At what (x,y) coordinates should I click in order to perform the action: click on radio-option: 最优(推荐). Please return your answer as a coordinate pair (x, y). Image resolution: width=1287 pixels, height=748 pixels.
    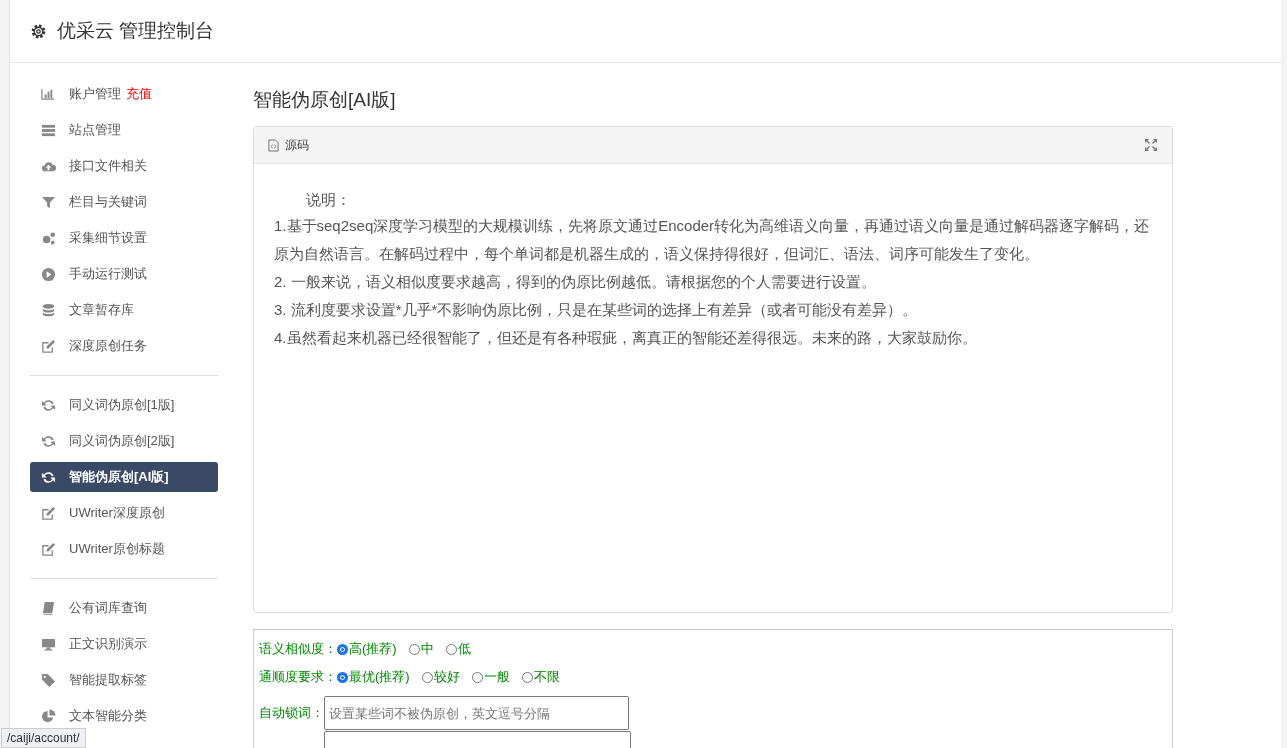
    Looking at the image, I should click on (373, 677).